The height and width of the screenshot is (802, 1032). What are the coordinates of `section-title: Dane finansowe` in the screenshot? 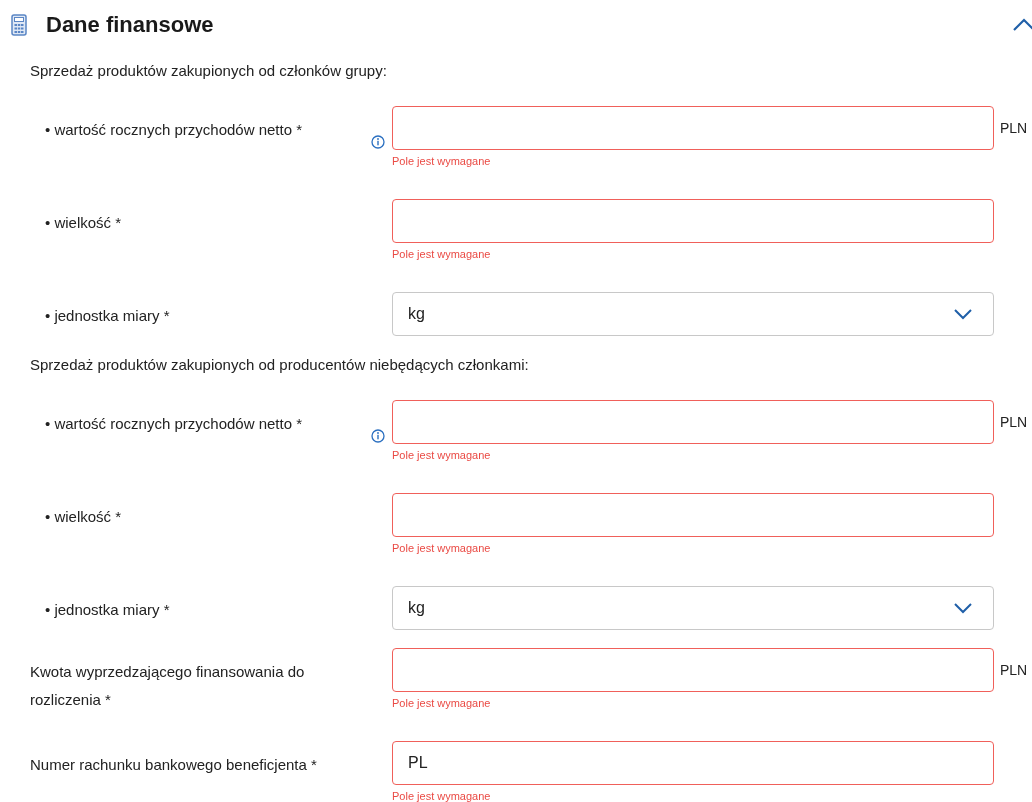 It's located at (130, 25).